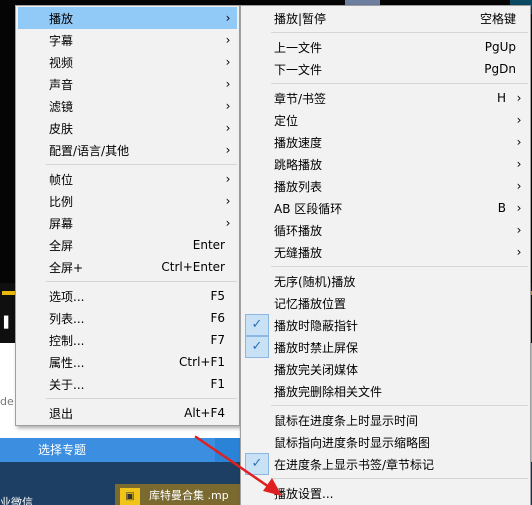  What do you see at coordinates (316, 325) in the screenshot?
I see `menu-item-label: 播放时隐蔽指针` at bounding box center [316, 325].